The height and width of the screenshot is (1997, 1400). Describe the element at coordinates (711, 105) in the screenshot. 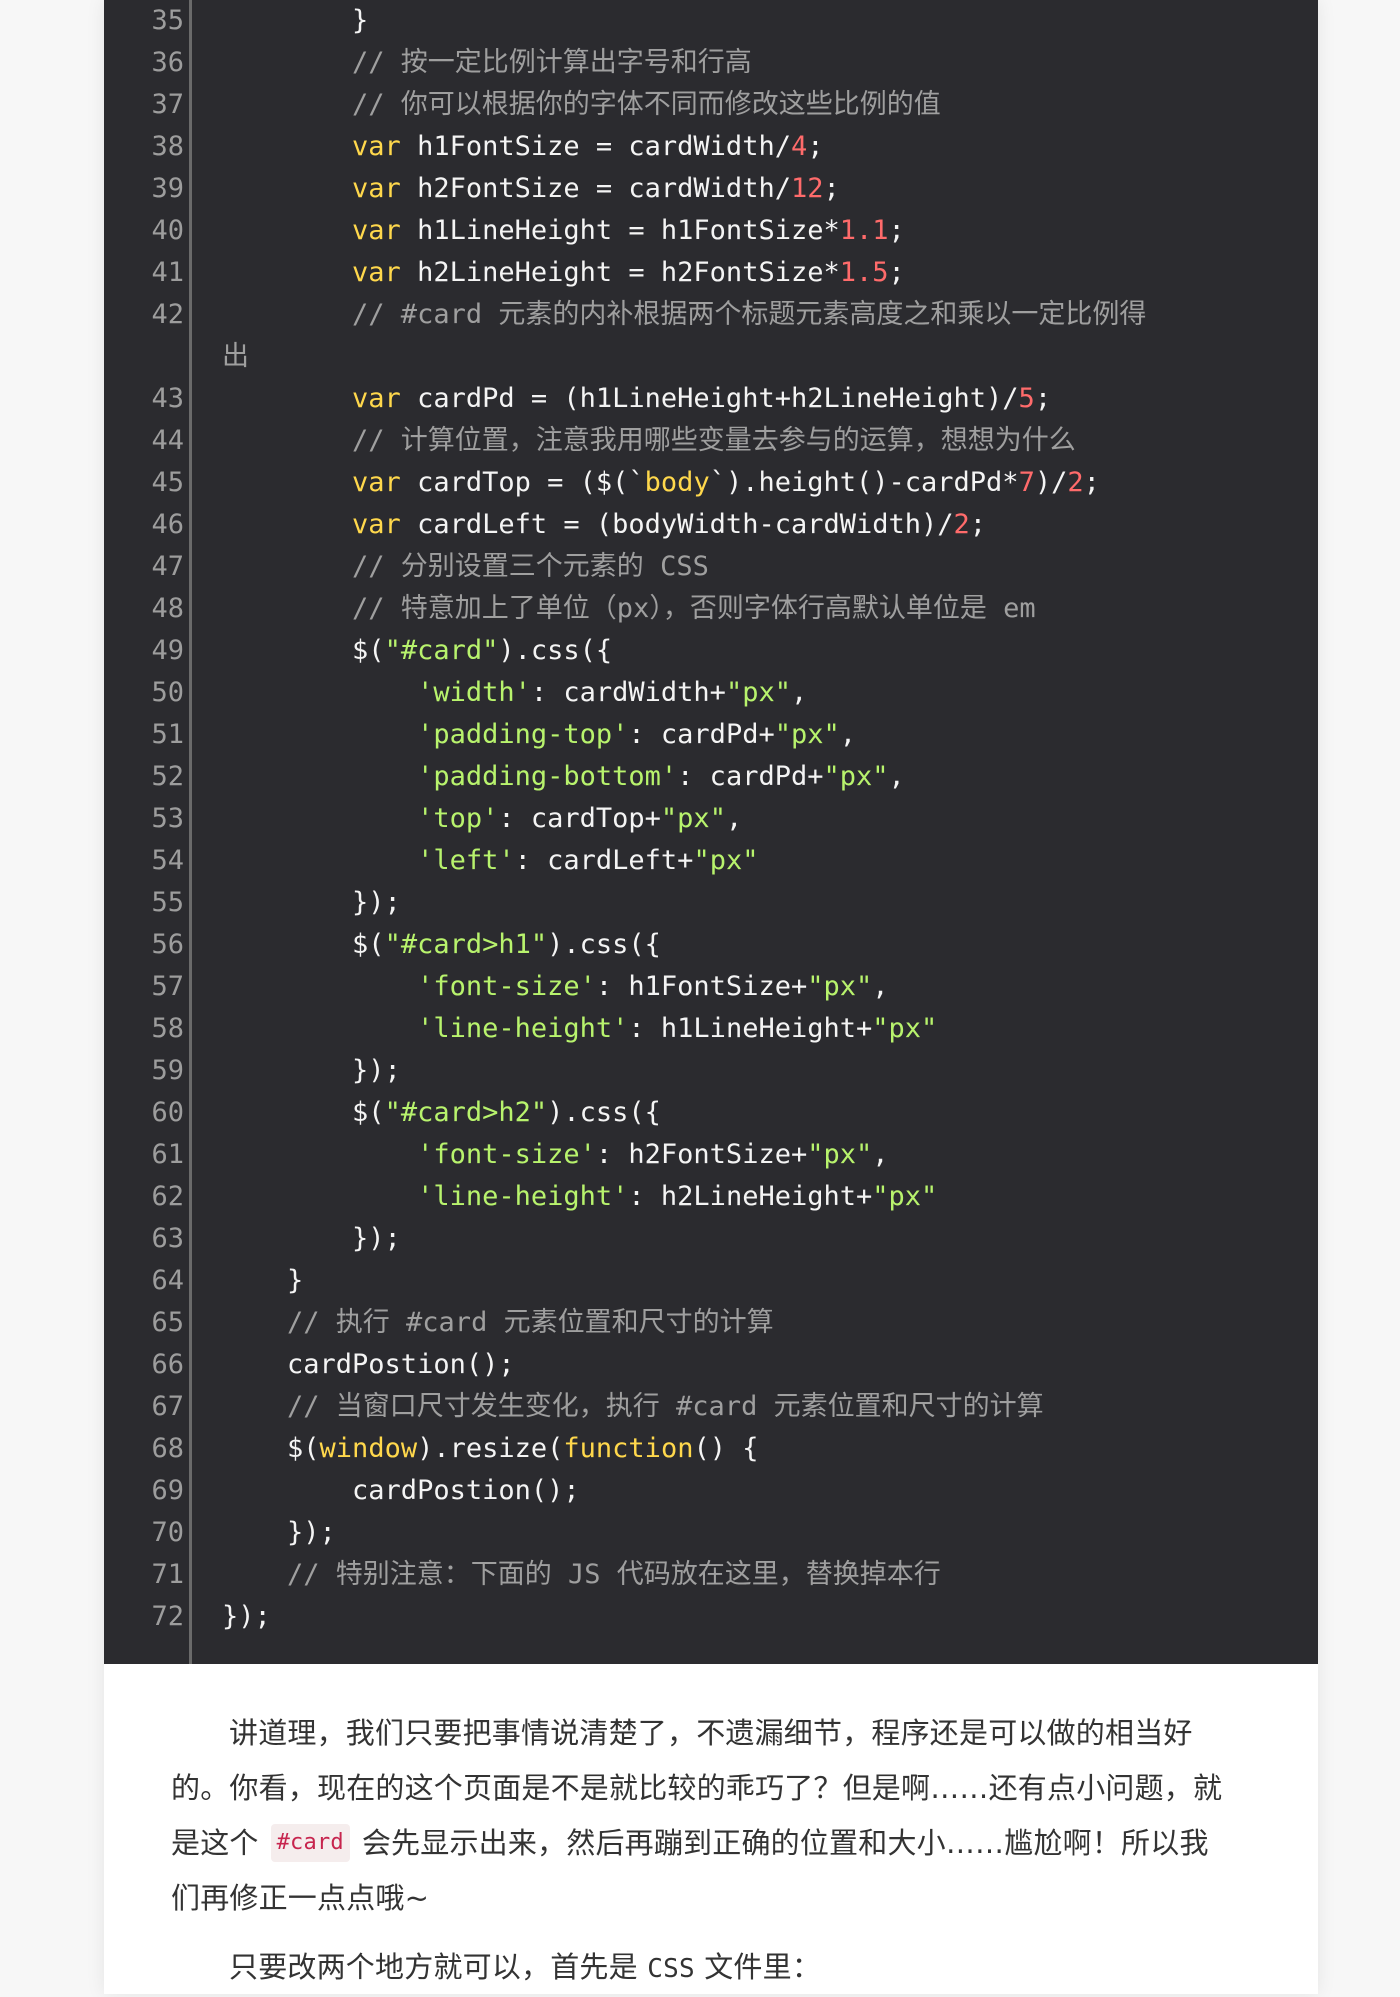

I see `code-line: 37 // 你可以根据你的字体不同而修改这些比例的值` at that location.